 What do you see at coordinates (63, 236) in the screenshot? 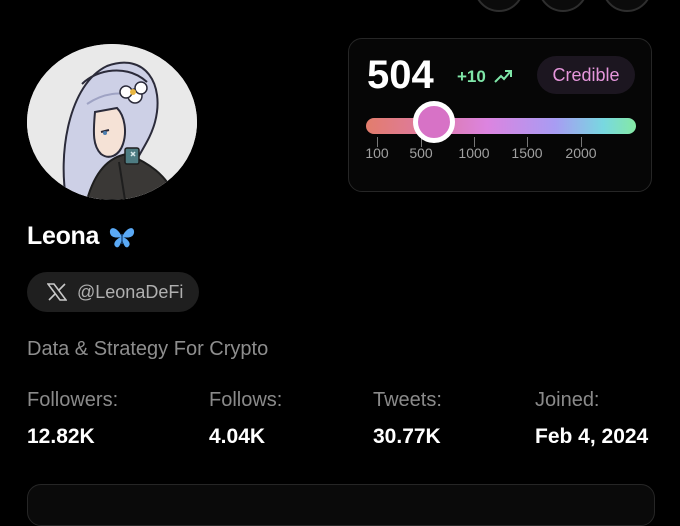
I see `profile-name: Leona` at bounding box center [63, 236].